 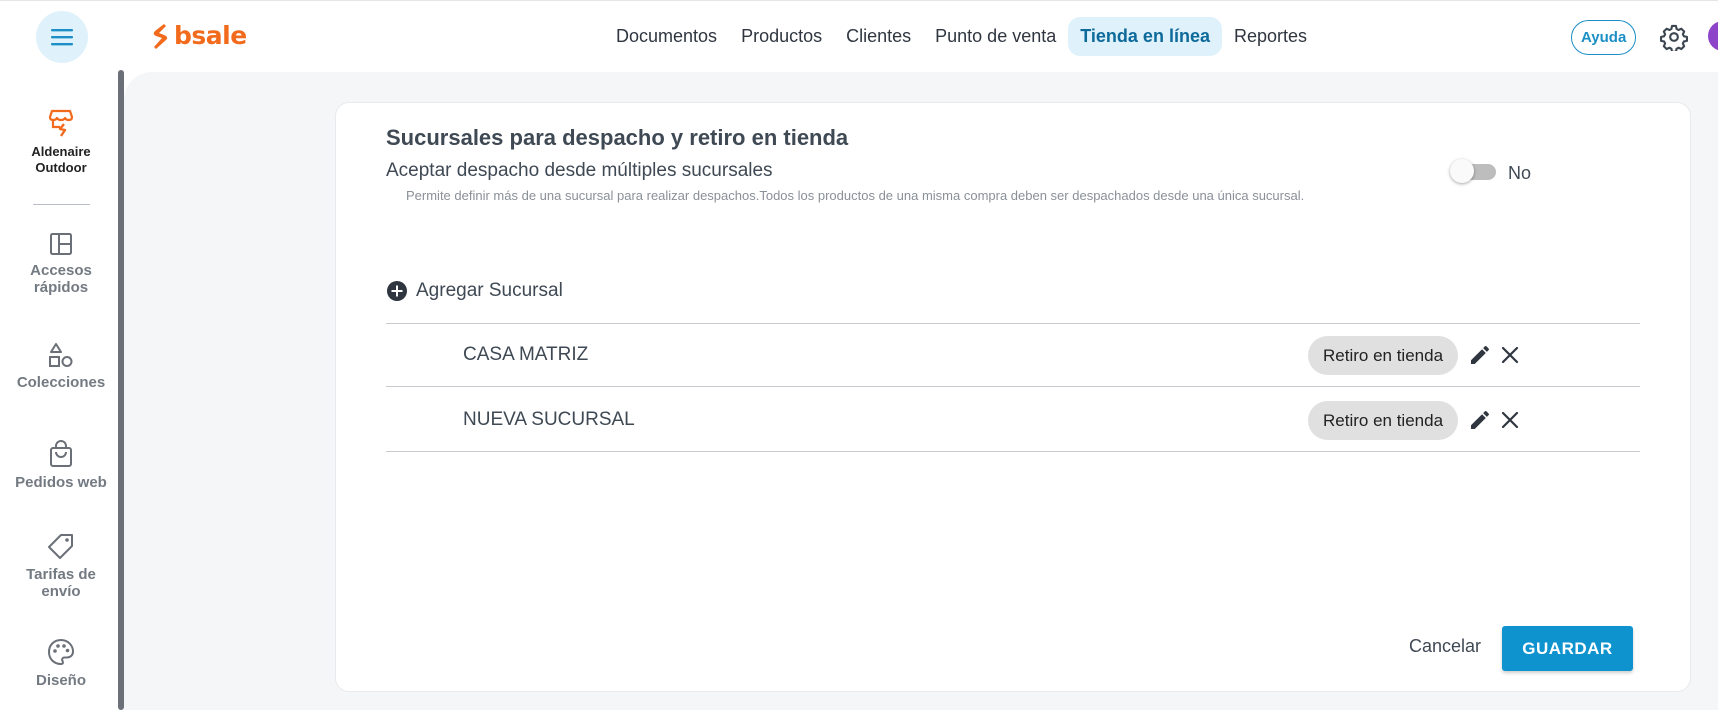 What do you see at coordinates (61, 453) in the screenshot?
I see `shopping-bag-icon` at bounding box center [61, 453].